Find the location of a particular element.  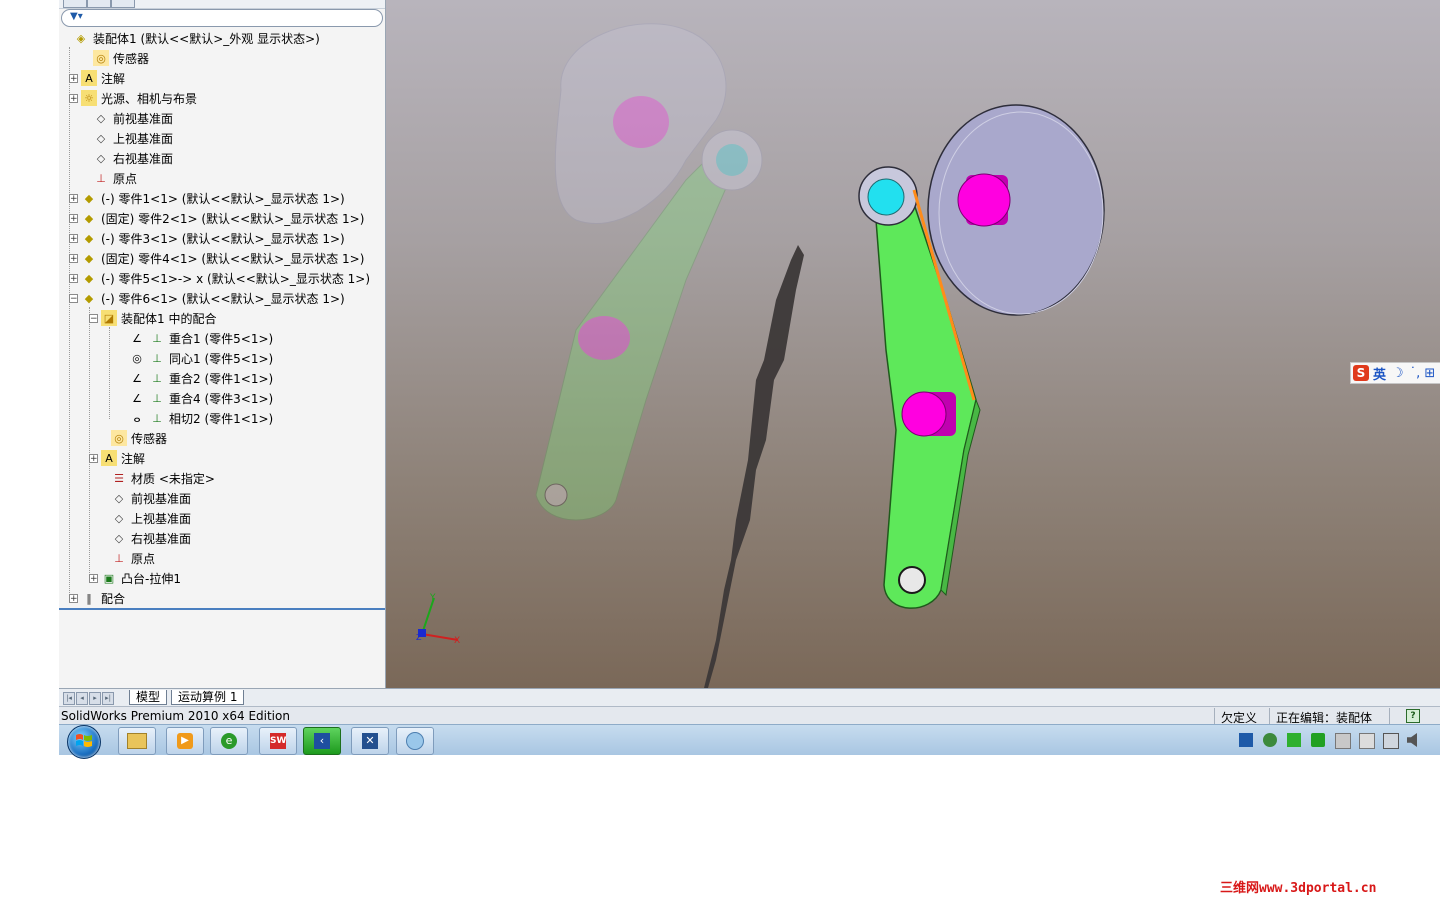

funnel-icon: ▼▾ is located at coordinates (76, 16).